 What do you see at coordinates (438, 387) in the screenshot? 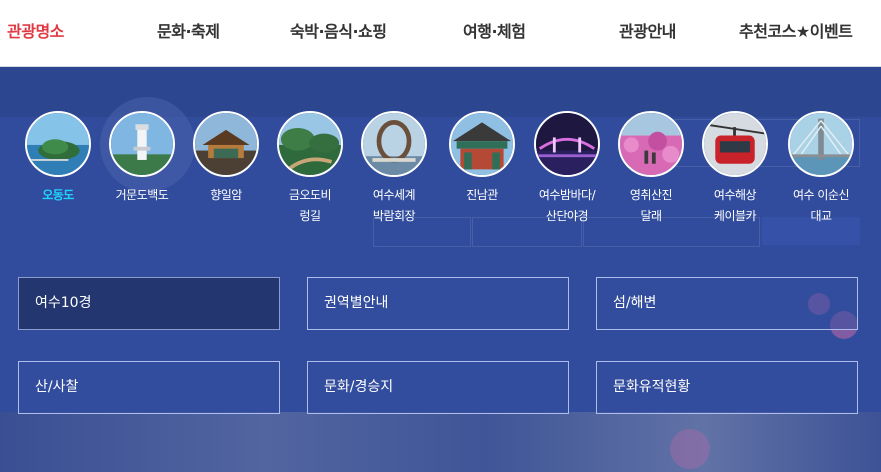
I see `category-culture-scenic-spots: 문화/경승지` at bounding box center [438, 387].